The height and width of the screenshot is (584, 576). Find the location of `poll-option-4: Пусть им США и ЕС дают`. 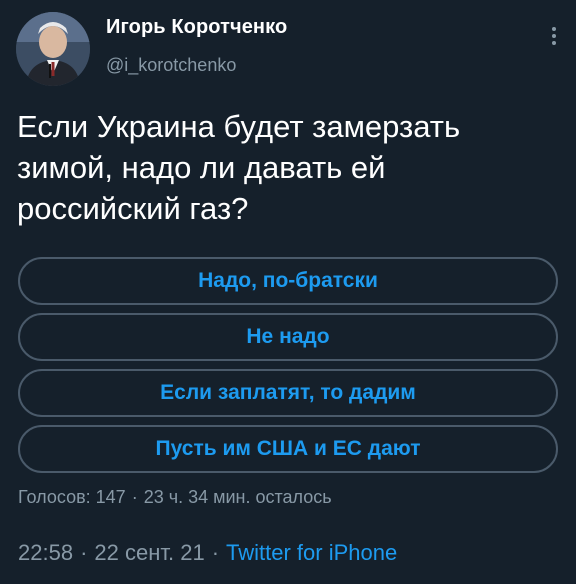

poll-option-4: Пусть им США и ЕС дают is located at coordinates (288, 449).